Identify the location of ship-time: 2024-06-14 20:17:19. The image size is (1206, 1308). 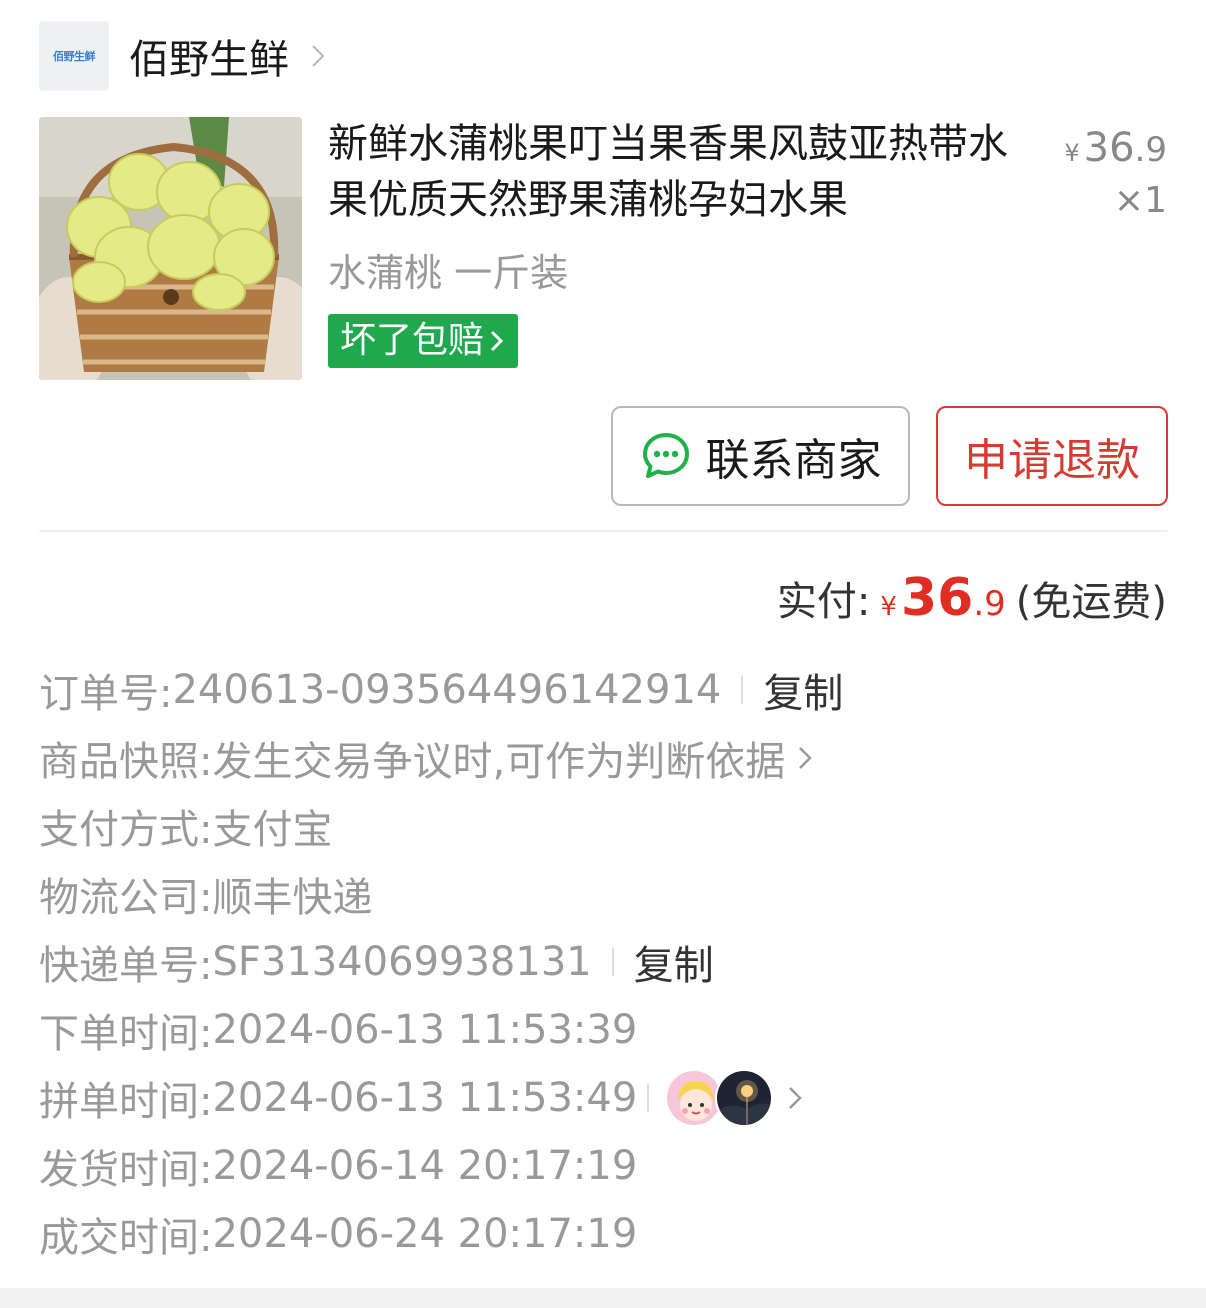
(425, 1166).